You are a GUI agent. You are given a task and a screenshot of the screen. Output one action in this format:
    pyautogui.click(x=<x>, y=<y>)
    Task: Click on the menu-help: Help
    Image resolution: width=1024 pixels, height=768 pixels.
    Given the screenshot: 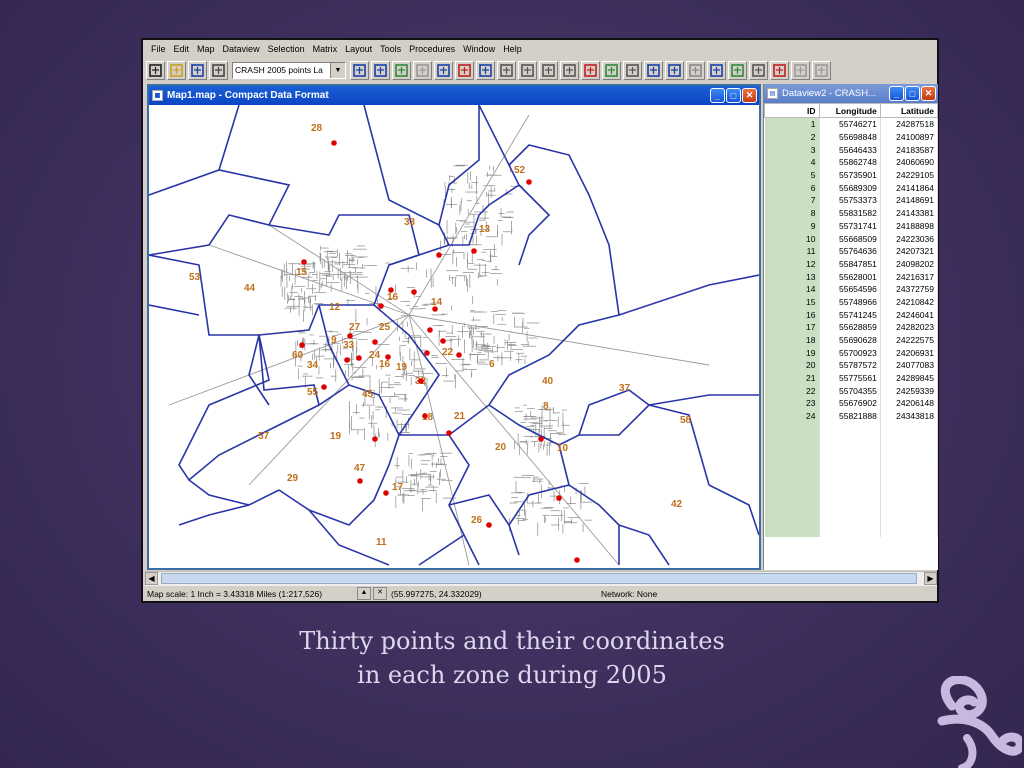 What is the action you would take?
    pyautogui.click(x=512, y=49)
    